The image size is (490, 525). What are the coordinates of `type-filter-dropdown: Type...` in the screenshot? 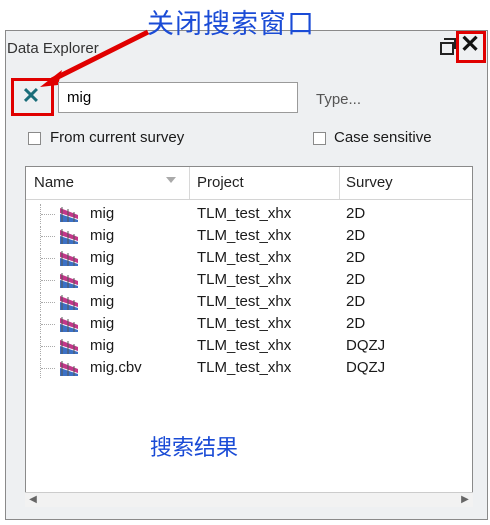 It's located at (338, 99).